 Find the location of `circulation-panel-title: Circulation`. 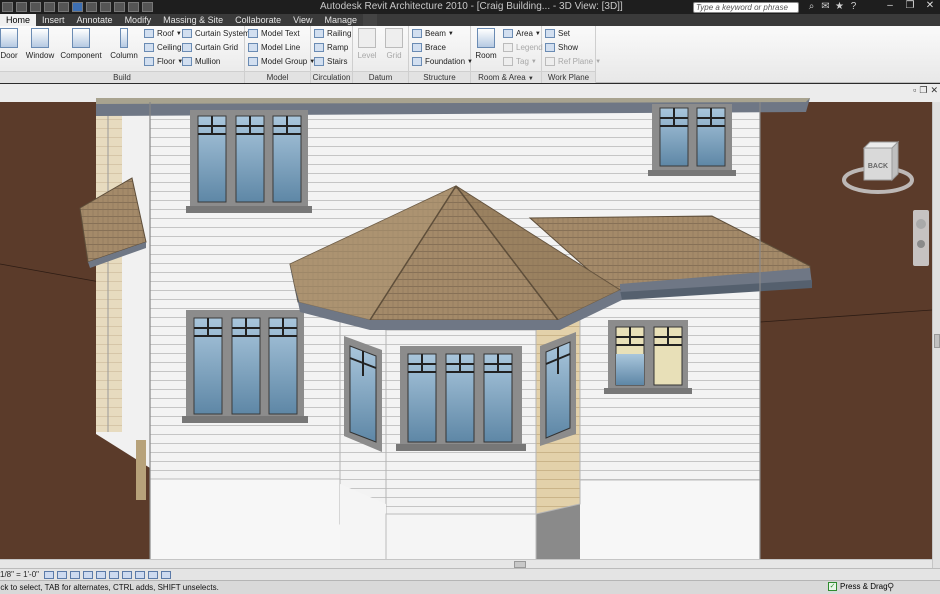

circulation-panel-title: Circulation is located at coordinates (331, 77).